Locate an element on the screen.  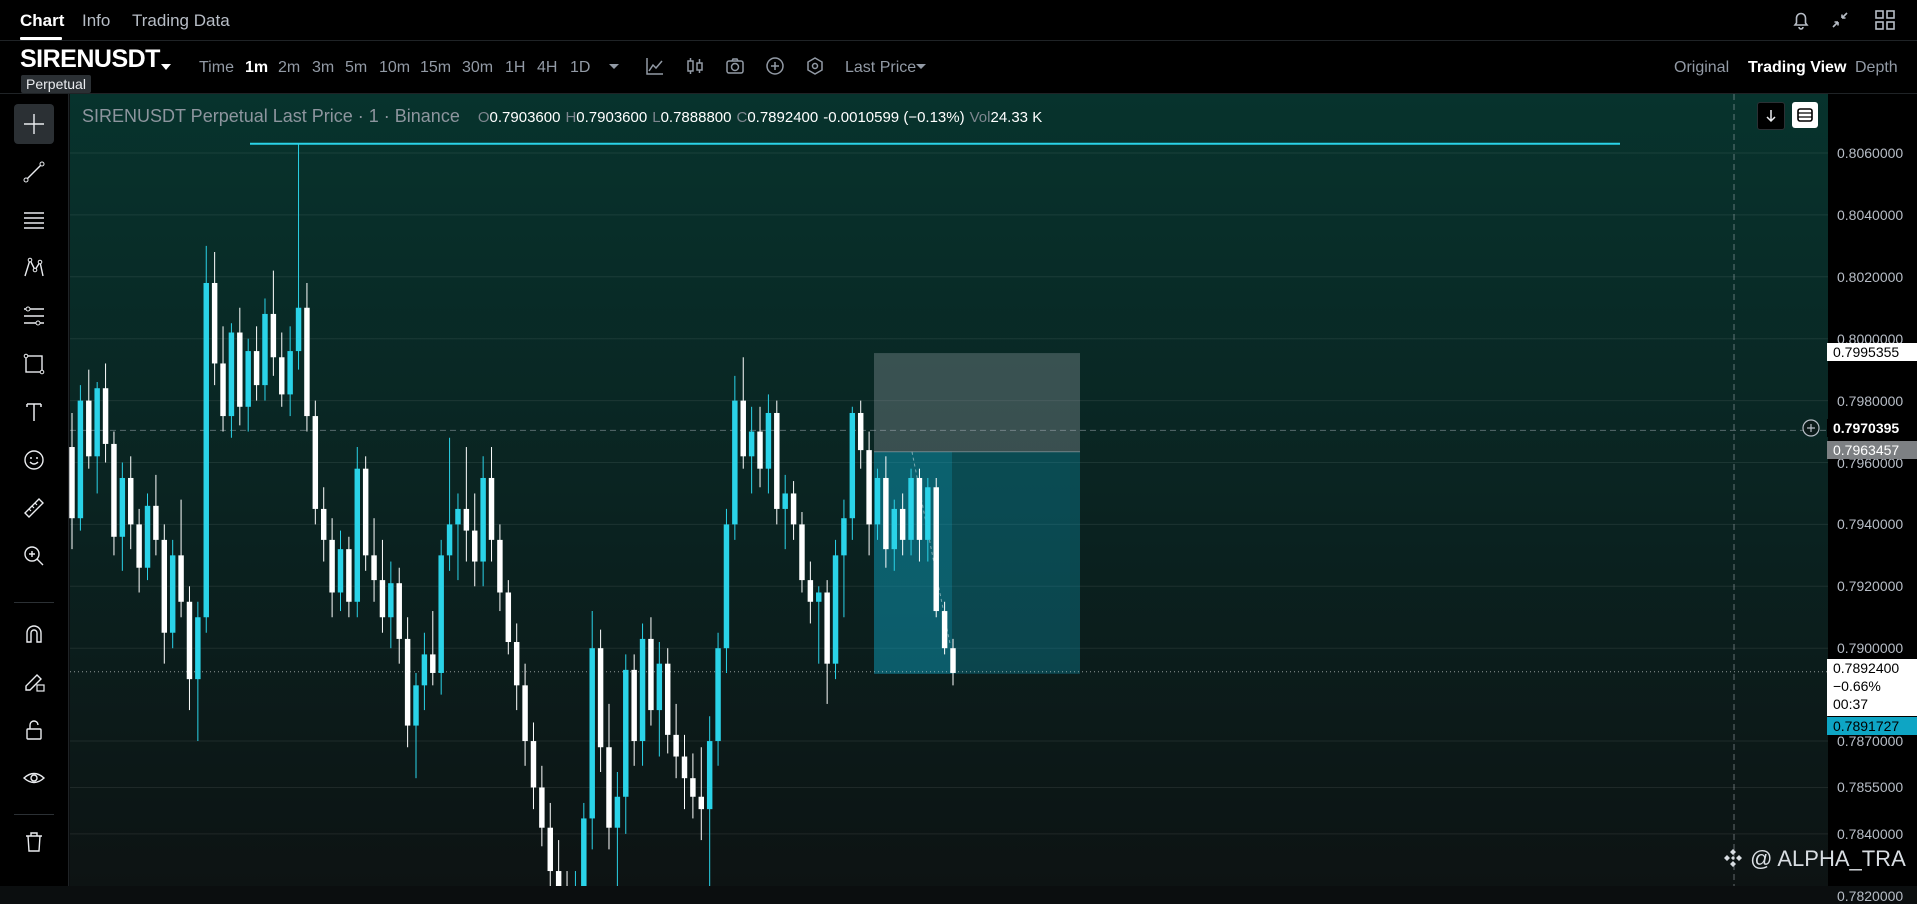
stop-loss-zone is located at coordinates (977, 402).